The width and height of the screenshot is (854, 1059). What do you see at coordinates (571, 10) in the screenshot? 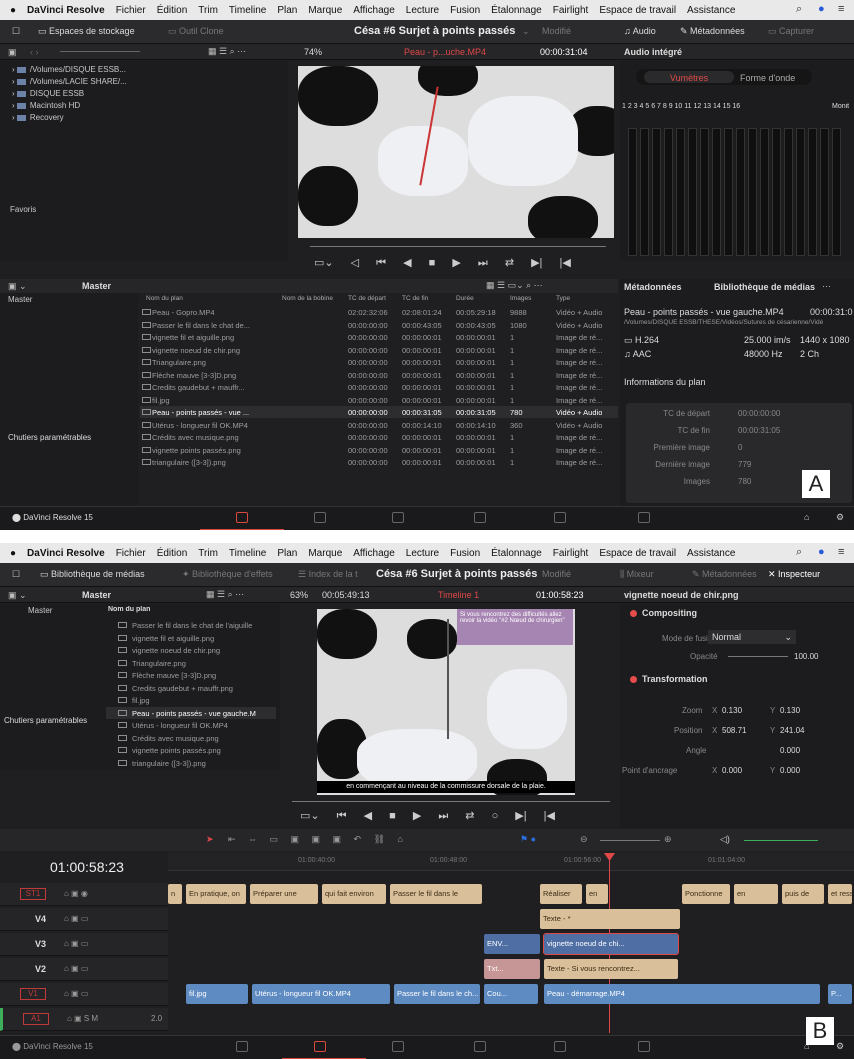
I see `menu-fairlight: Fairlight` at bounding box center [571, 10].